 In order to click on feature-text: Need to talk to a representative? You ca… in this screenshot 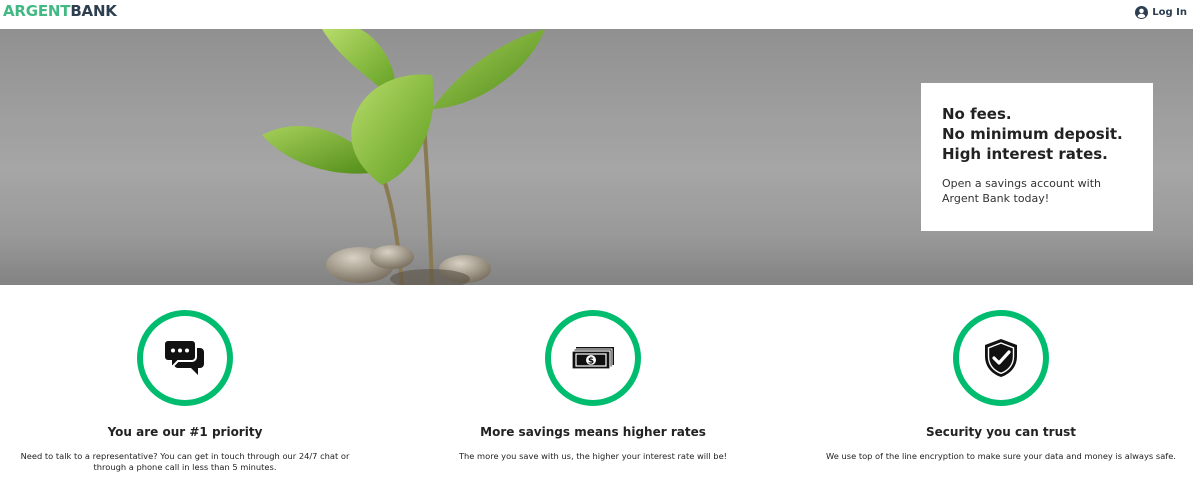, I will do `click(185, 461)`.